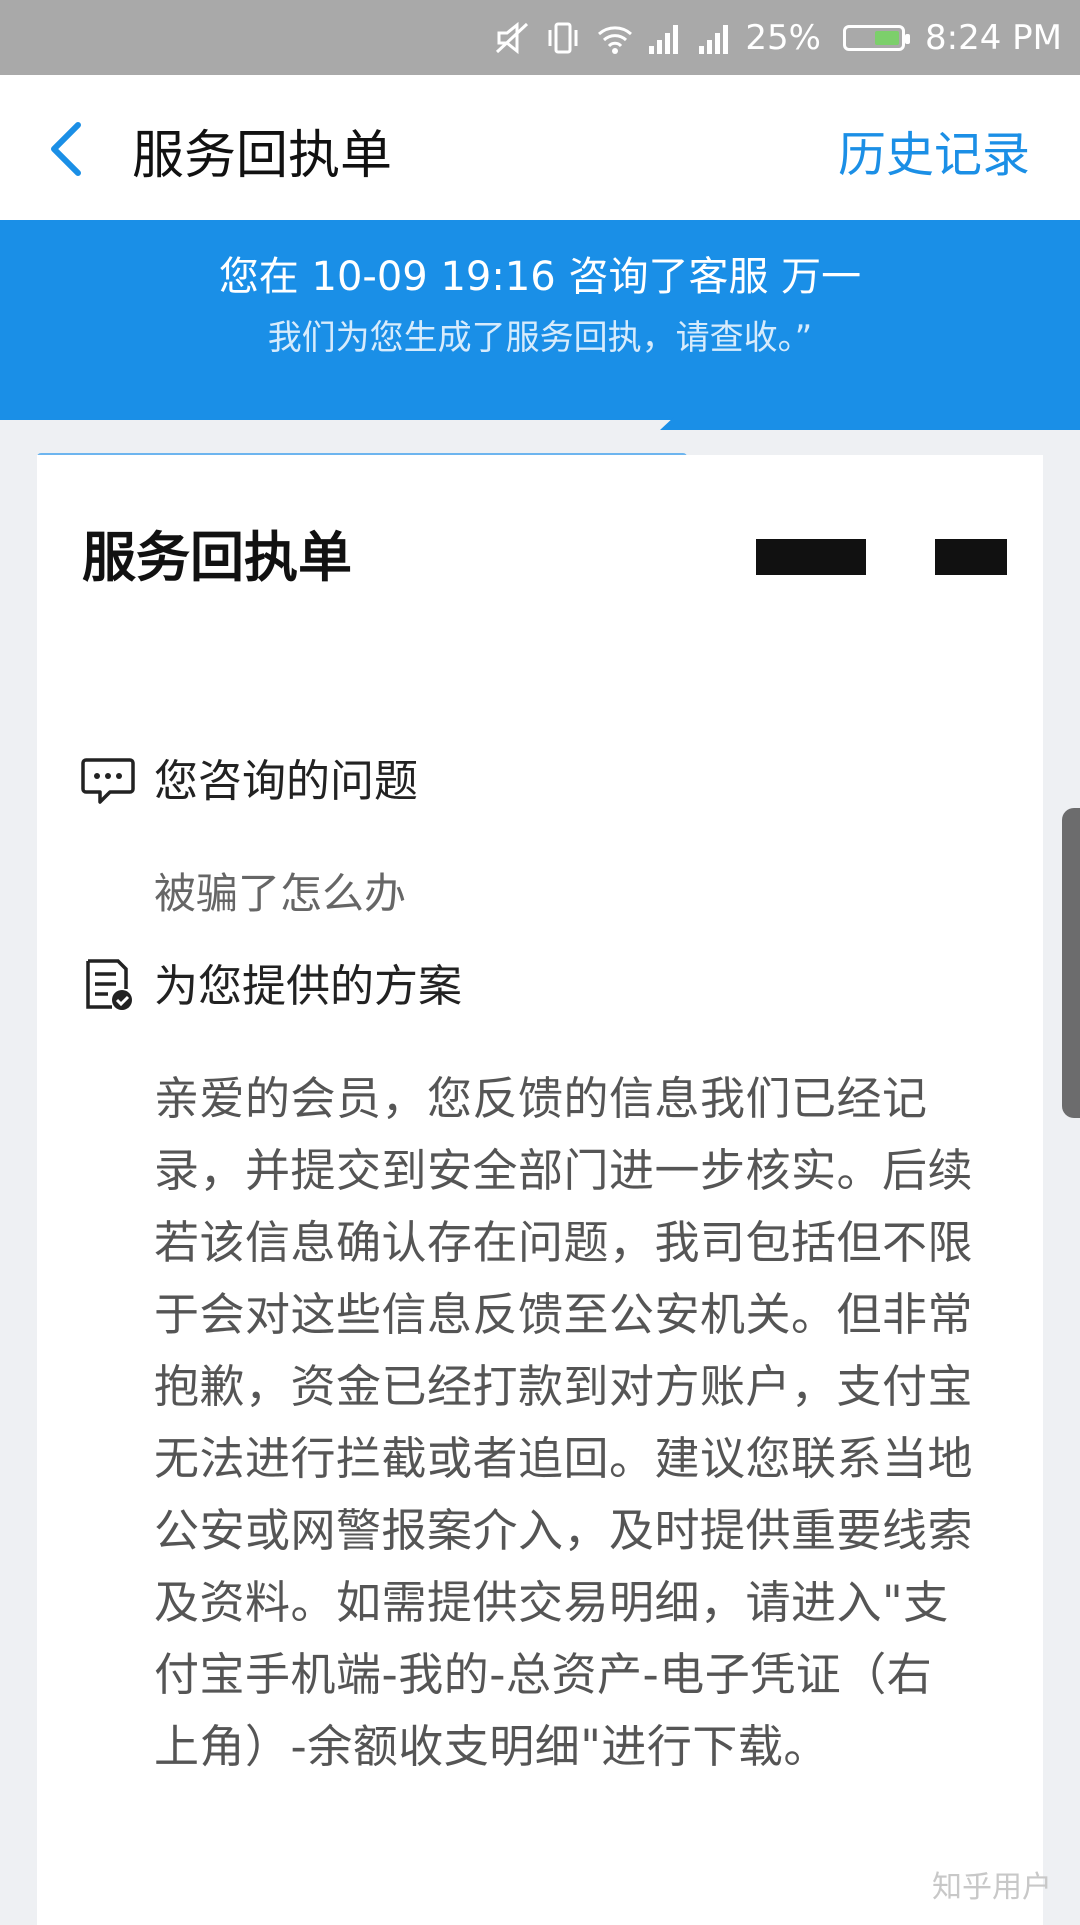 The image size is (1080, 1925). What do you see at coordinates (563, 38) in the screenshot?
I see `vibrate-icon` at bounding box center [563, 38].